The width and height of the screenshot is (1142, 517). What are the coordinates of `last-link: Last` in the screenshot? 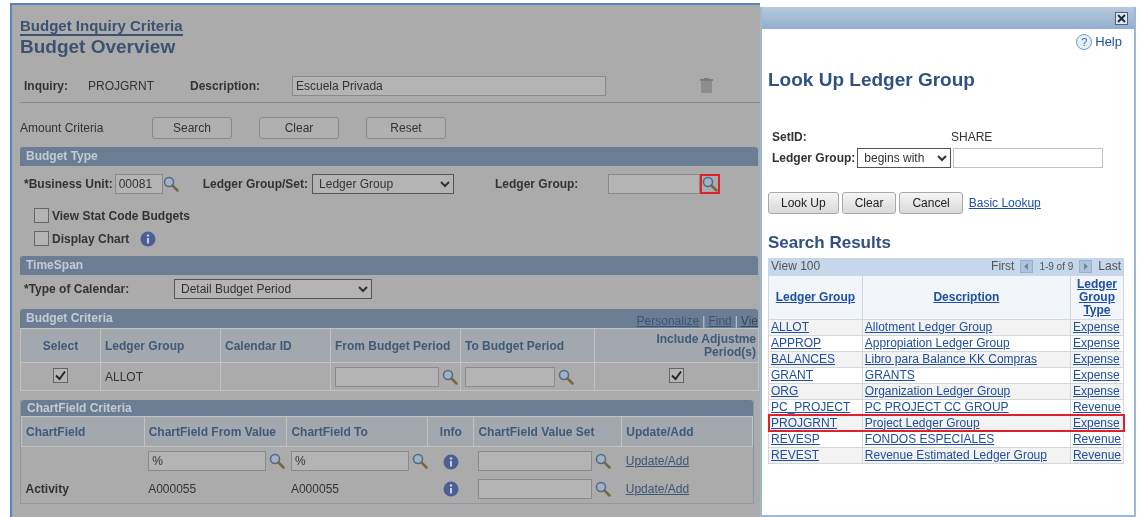 It's located at (1109, 266).